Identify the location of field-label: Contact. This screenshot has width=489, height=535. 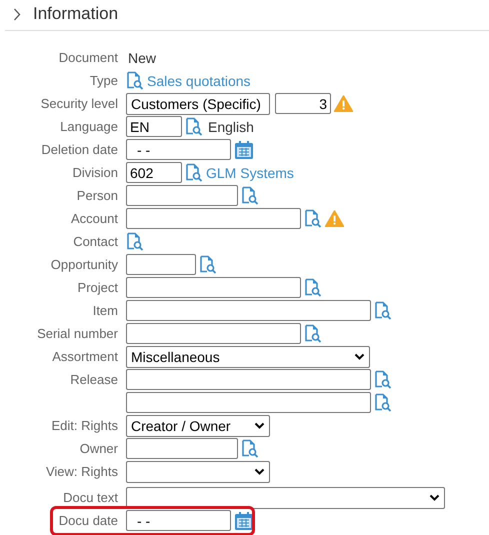
(95, 241).